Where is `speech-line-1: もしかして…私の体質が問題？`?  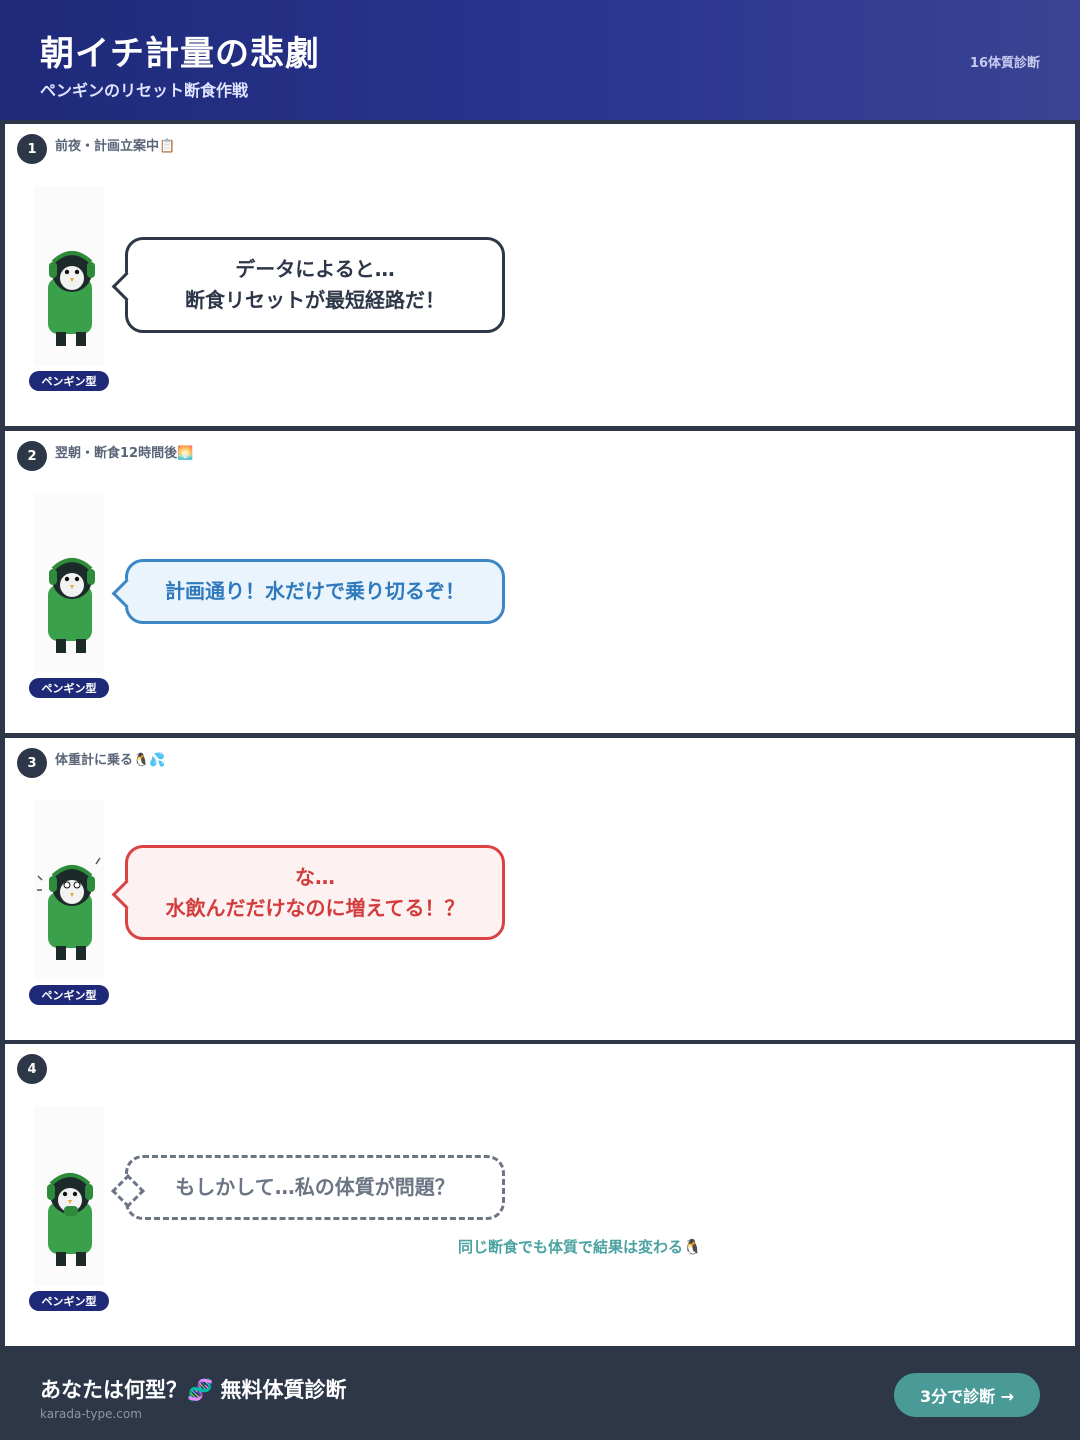
speech-line-1: もしかして…私の体質が問題？ is located at coordinates (315, 1187).